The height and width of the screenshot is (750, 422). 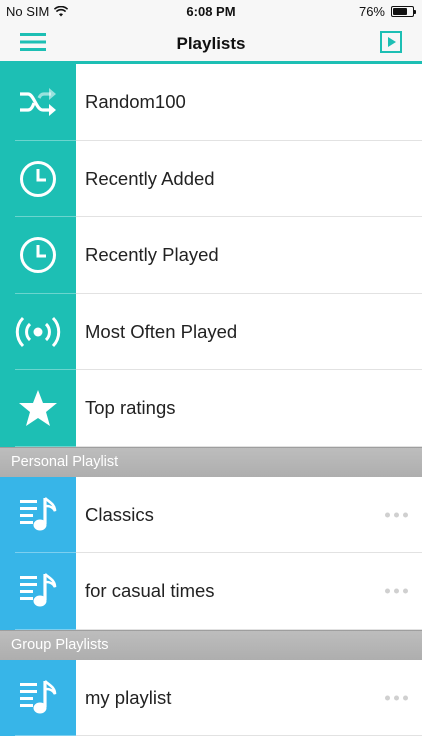 What do you see at coordinates (249, 698) in the screenshot?
I see `playlist-label: my playlist` at bounding box center [249, 698].